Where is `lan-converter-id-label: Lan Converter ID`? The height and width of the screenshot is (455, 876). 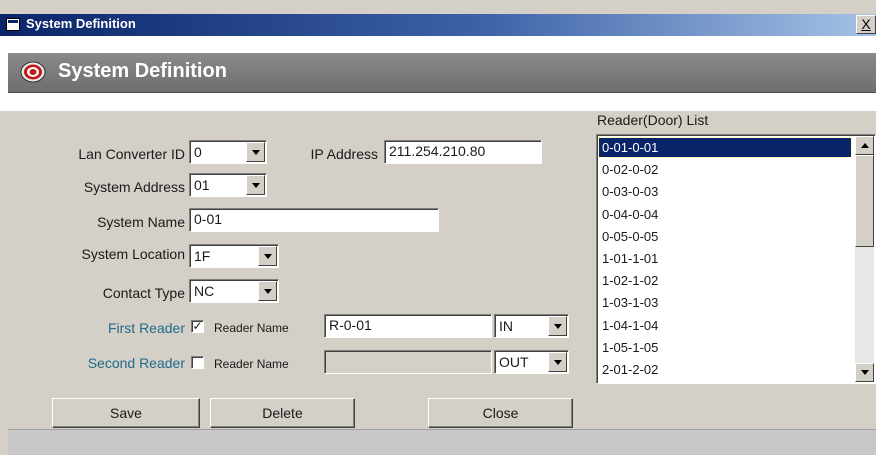 lan-converter-id-label: Lan Converter ID is located at coordinates (131, 154).